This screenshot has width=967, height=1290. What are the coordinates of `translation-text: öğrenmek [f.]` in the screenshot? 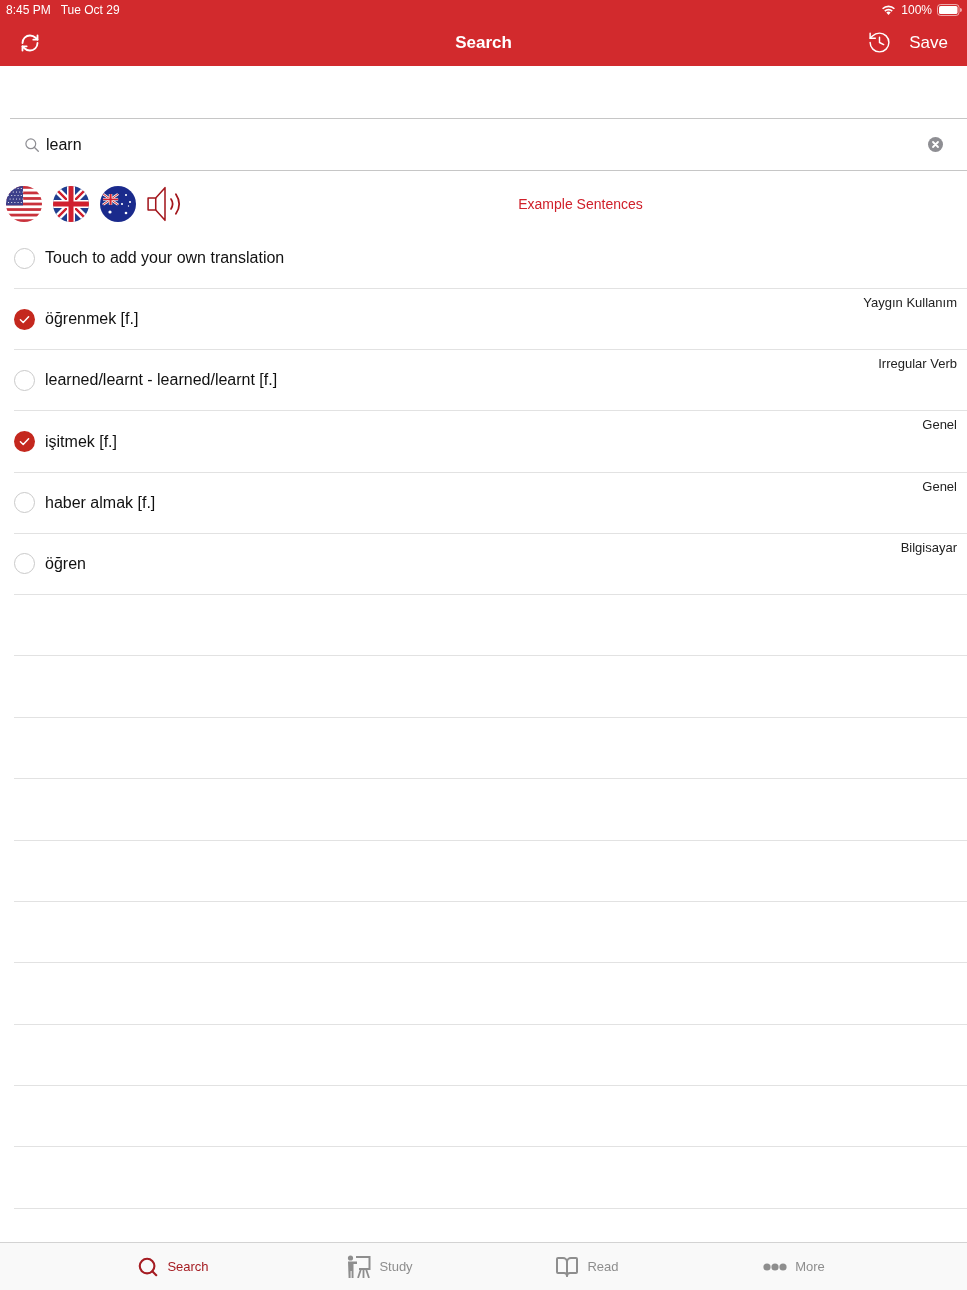 It's located at (92, 319).